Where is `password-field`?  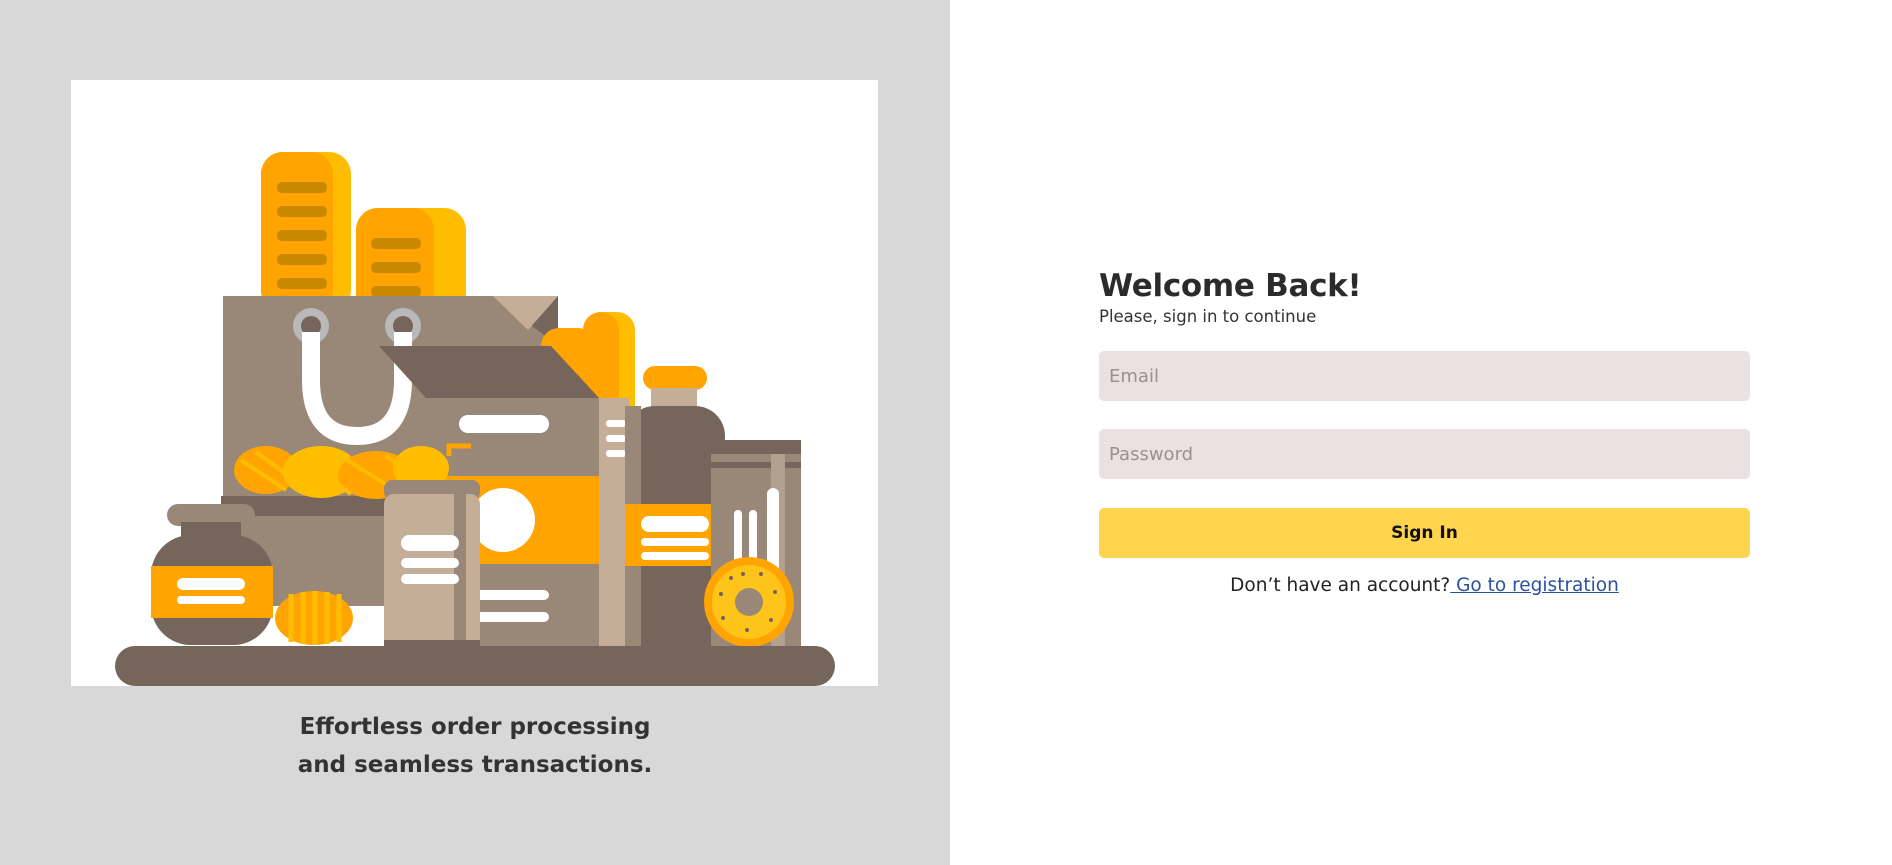 password-field is located at coordinates (1424, 454).